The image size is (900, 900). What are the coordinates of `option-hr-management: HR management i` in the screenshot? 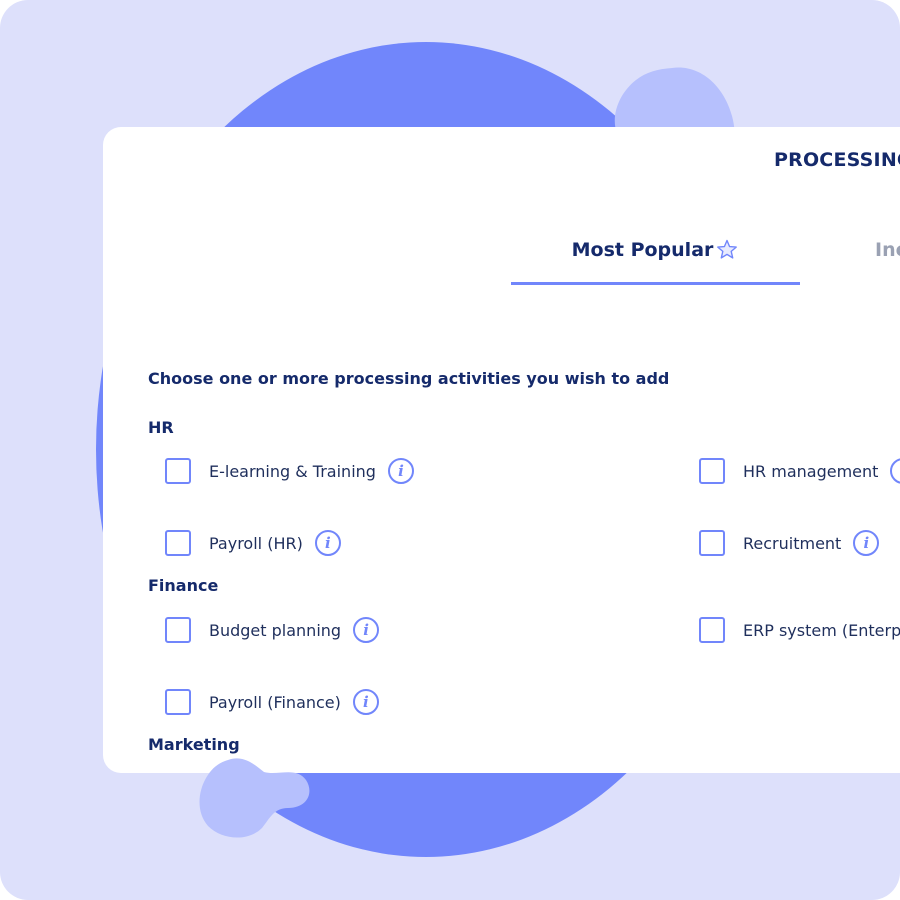 It's located at (799, 471).